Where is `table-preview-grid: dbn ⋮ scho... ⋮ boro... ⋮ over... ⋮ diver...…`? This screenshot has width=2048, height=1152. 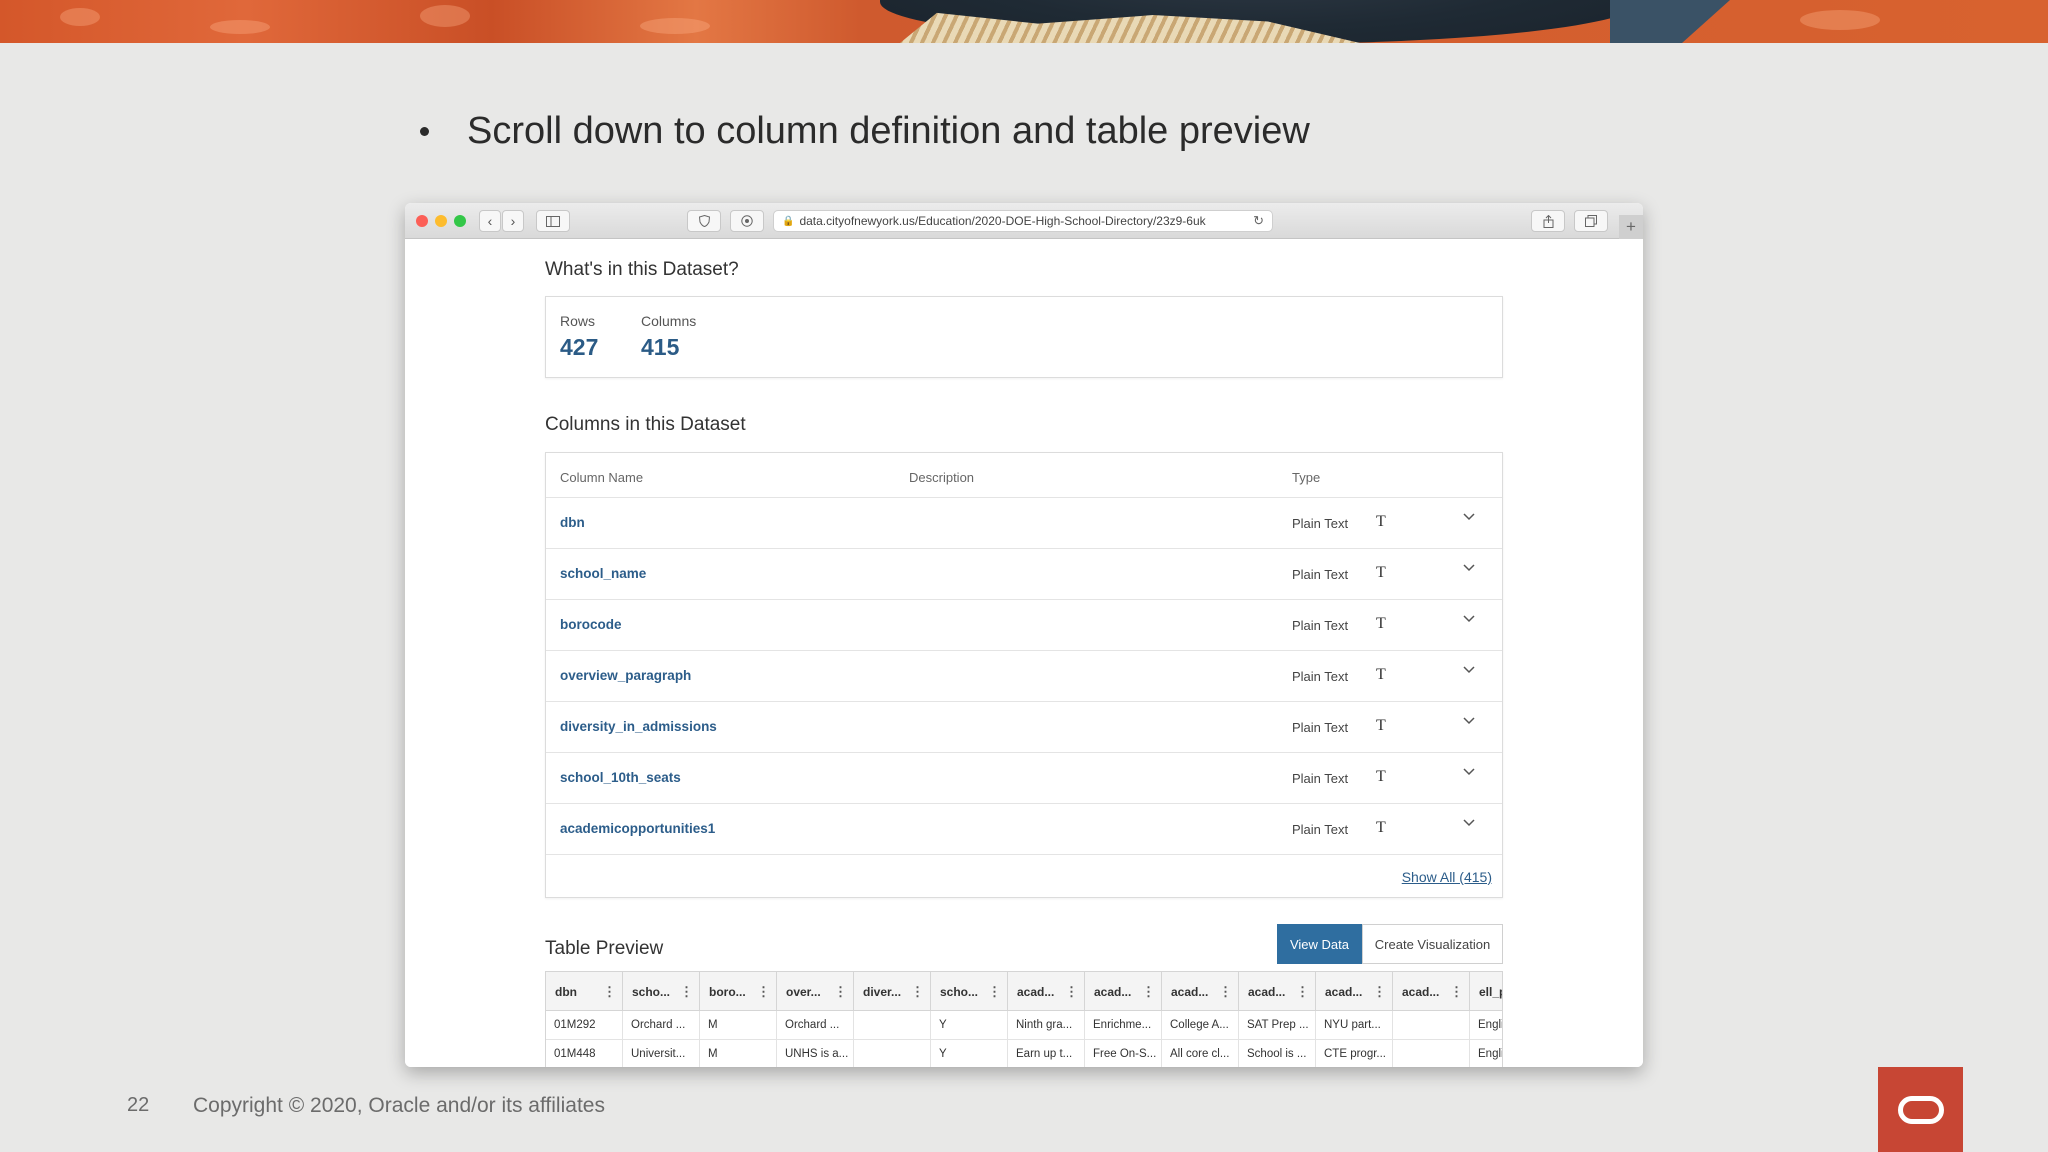 table-preview-grid: dbn ⋮ scho... ⋮ boro... ⋮ over... ⋮ diver...… is located at coordinates (1024, 1019).